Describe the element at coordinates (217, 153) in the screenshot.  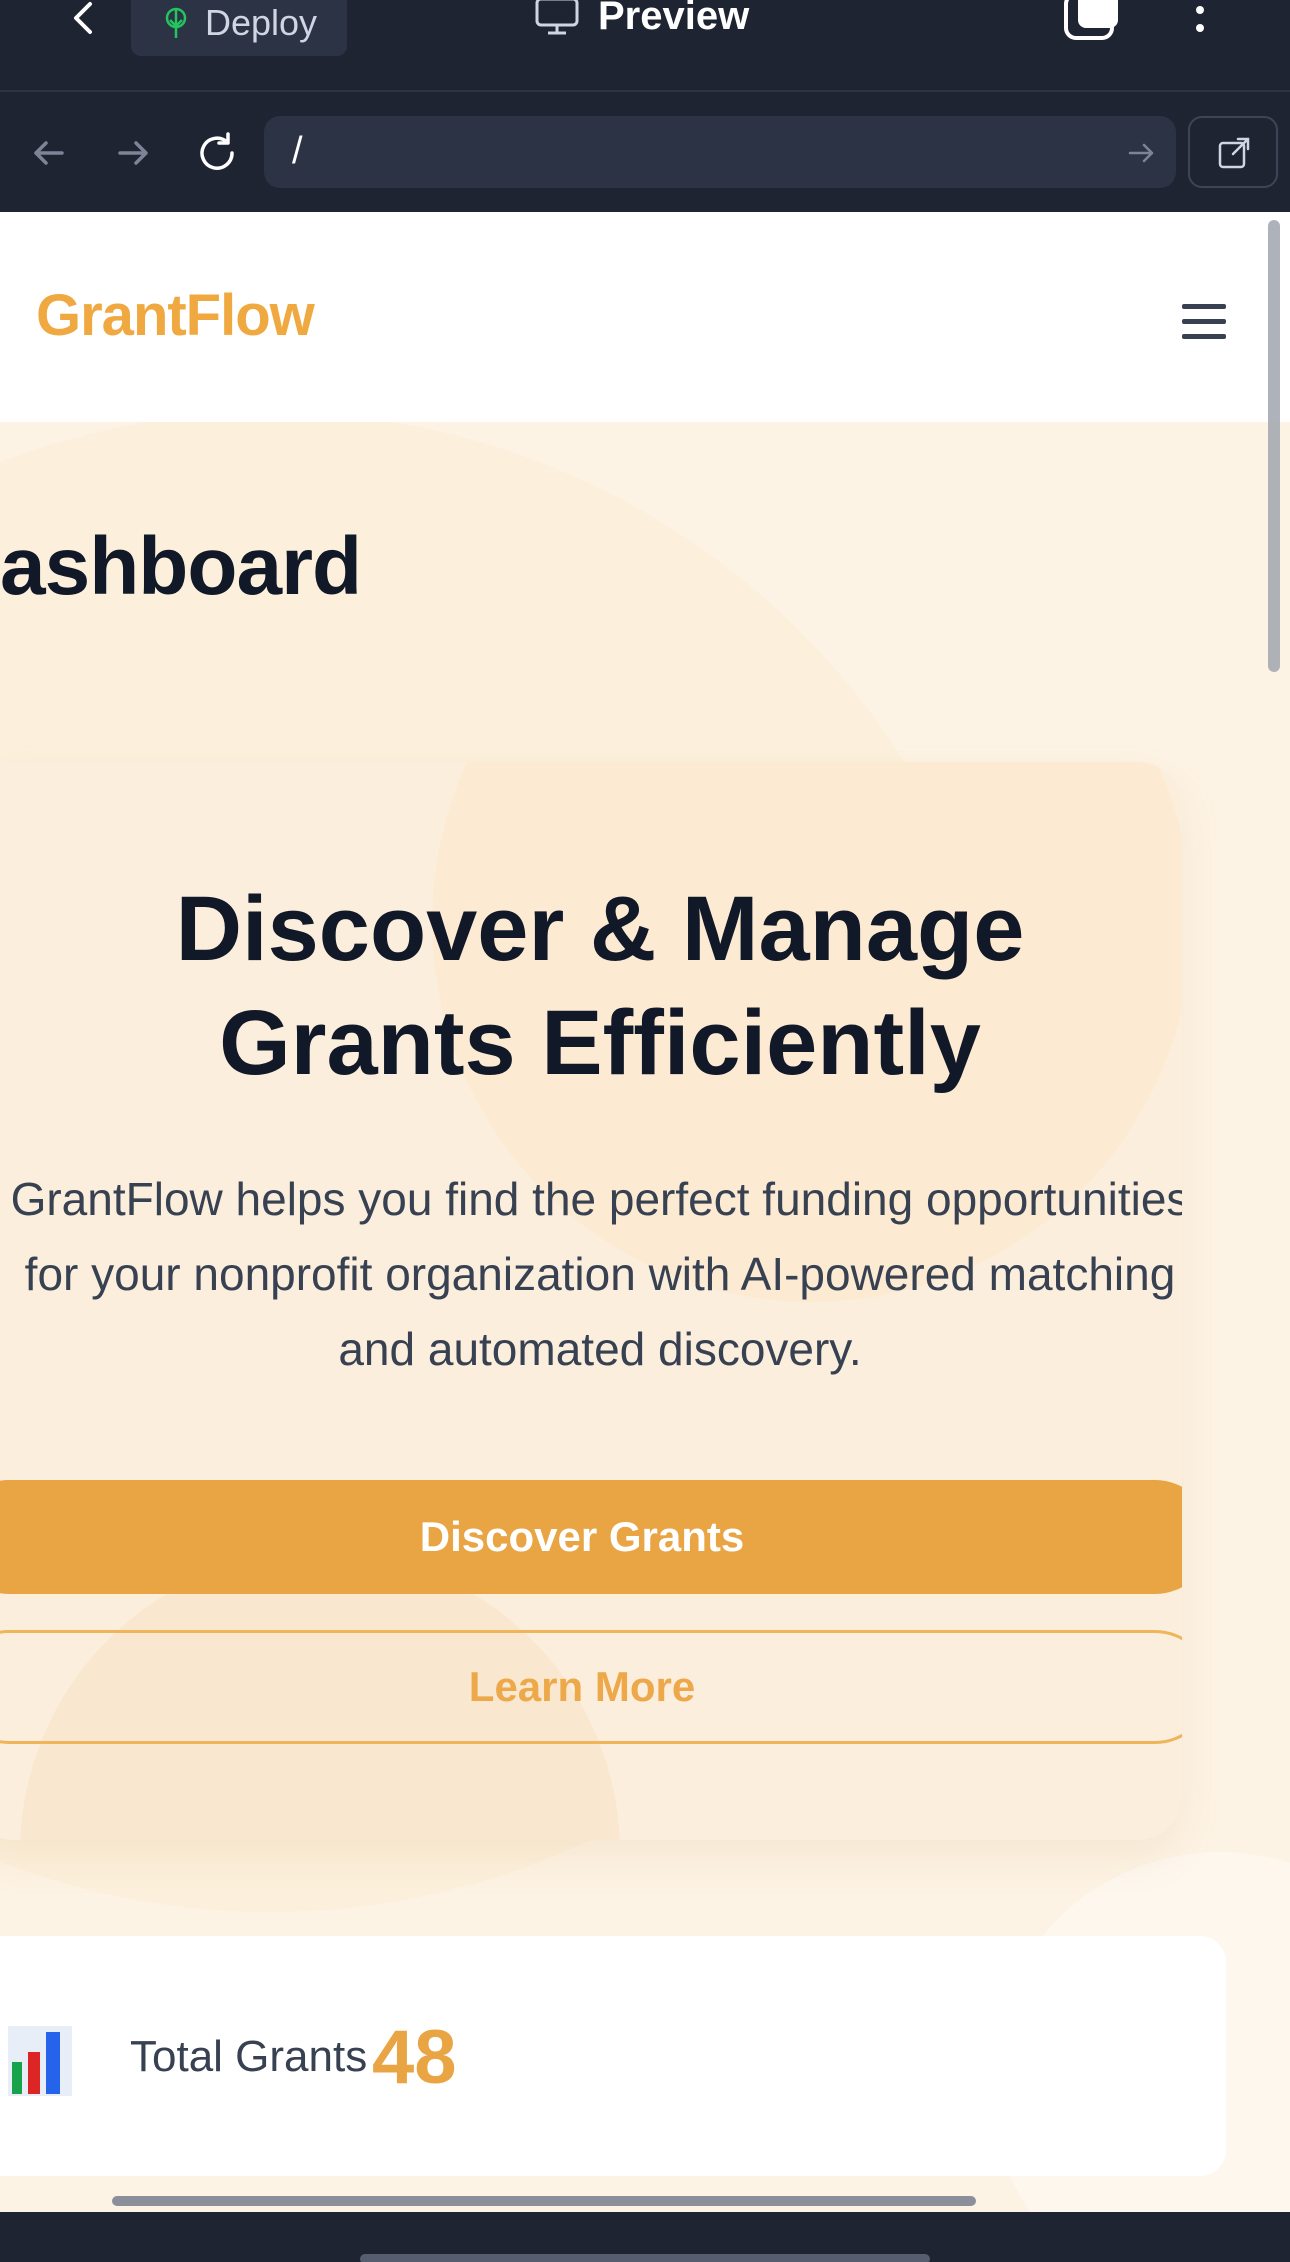
I see `reload-icon` at that location.